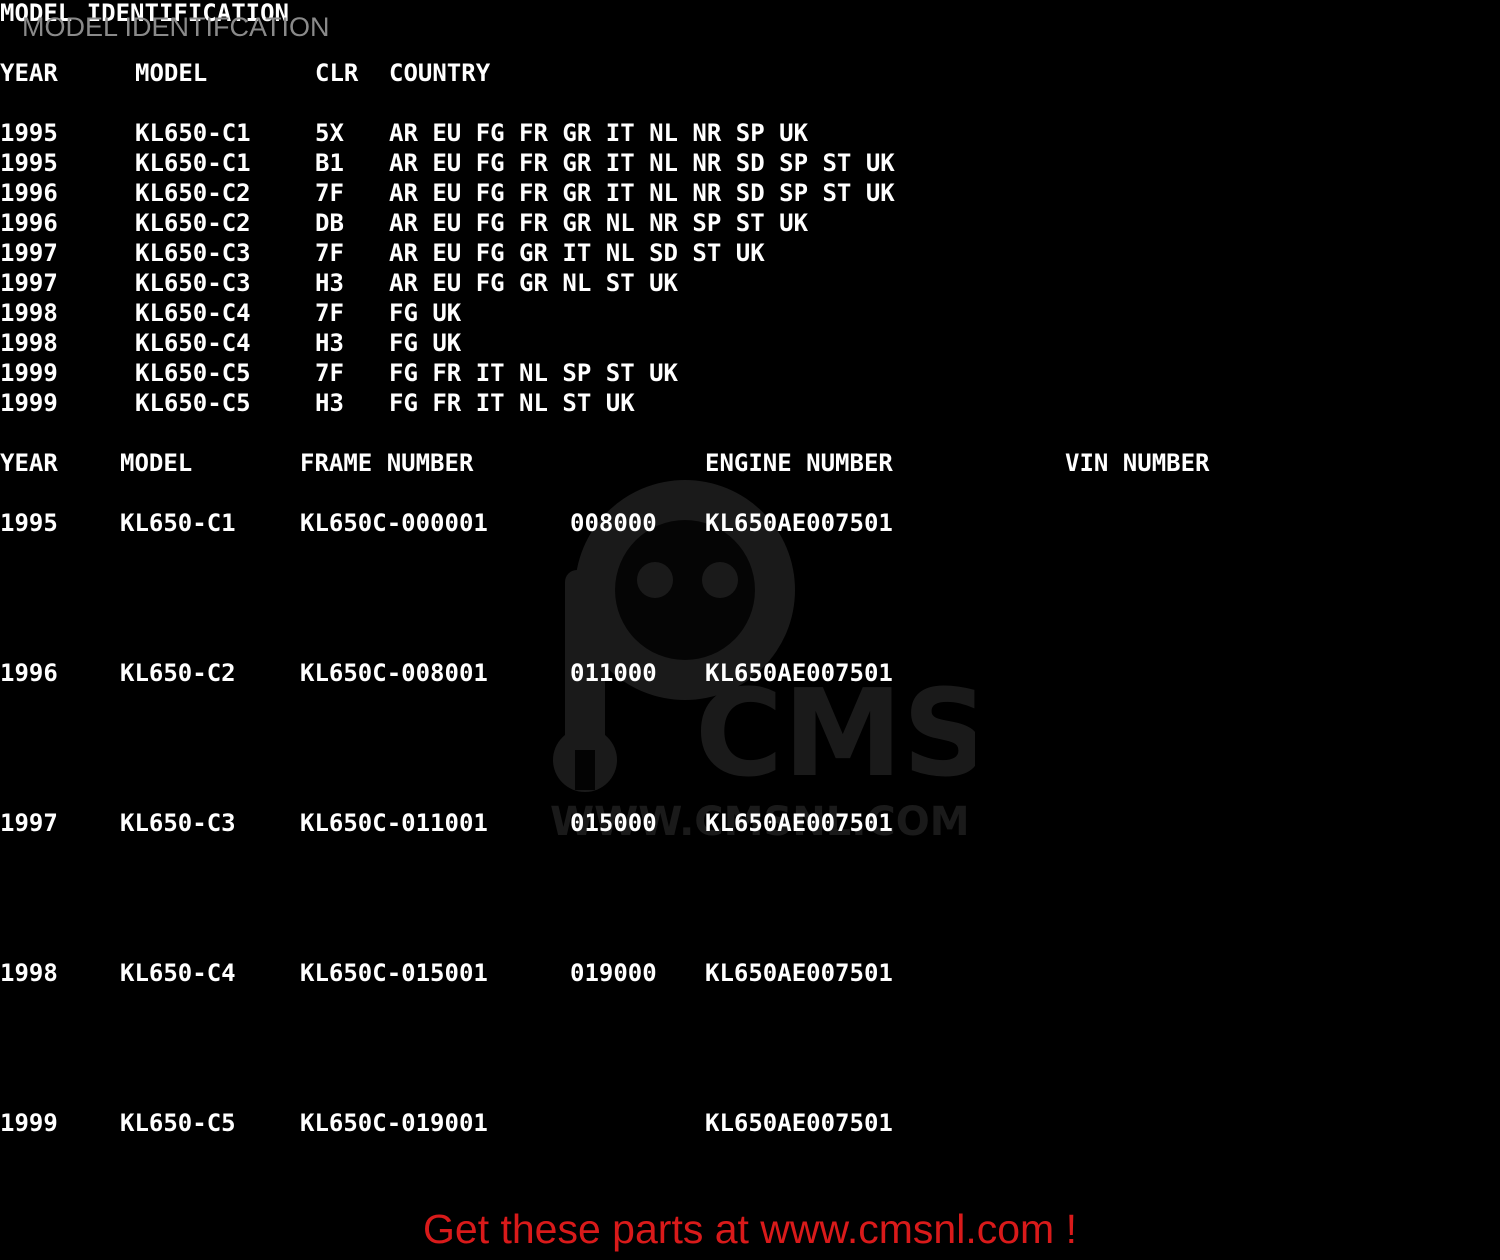 The width and height of the screenshot is (1500, 1260). I want to click on col-clr-header: CLR, so click(337, 73).